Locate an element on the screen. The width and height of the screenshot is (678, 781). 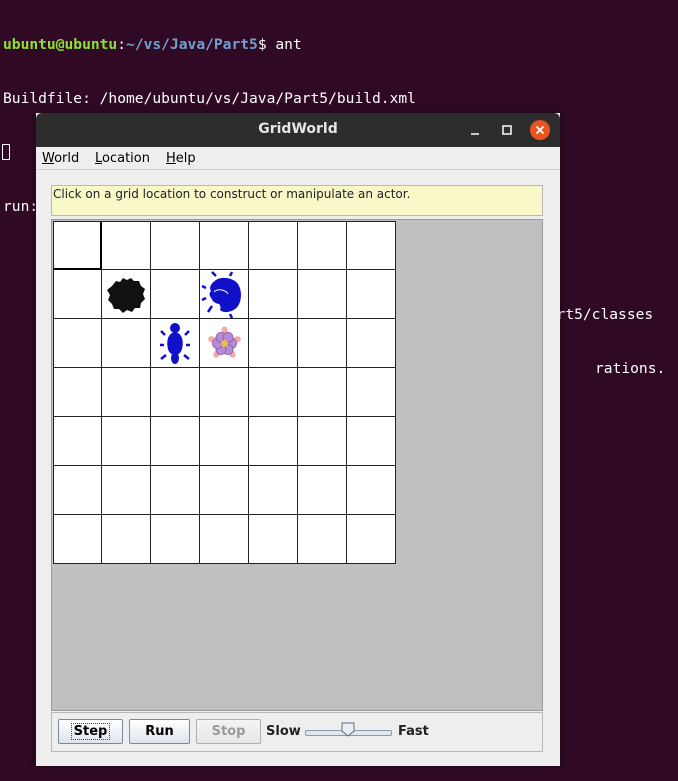
prompt-path: ~/vs/Java/Part5 is located at coordinates (192, 44).